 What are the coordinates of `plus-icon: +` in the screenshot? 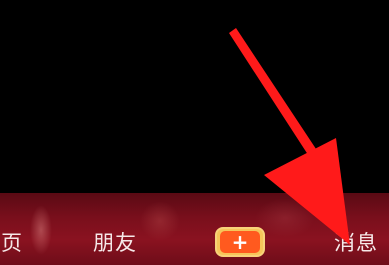 It's located at (240, 242).